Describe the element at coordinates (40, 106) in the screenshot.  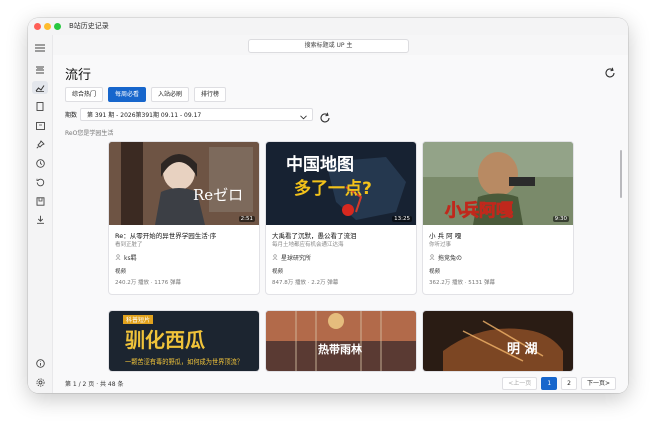
I see `bookmark-icon` at that location.